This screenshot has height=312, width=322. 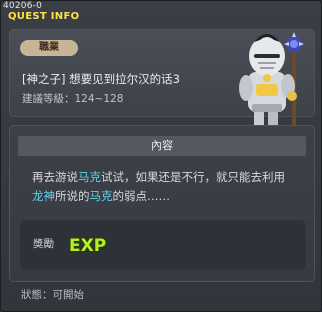 I want to click on job-badge: 職業, so click(x=49, y=48).